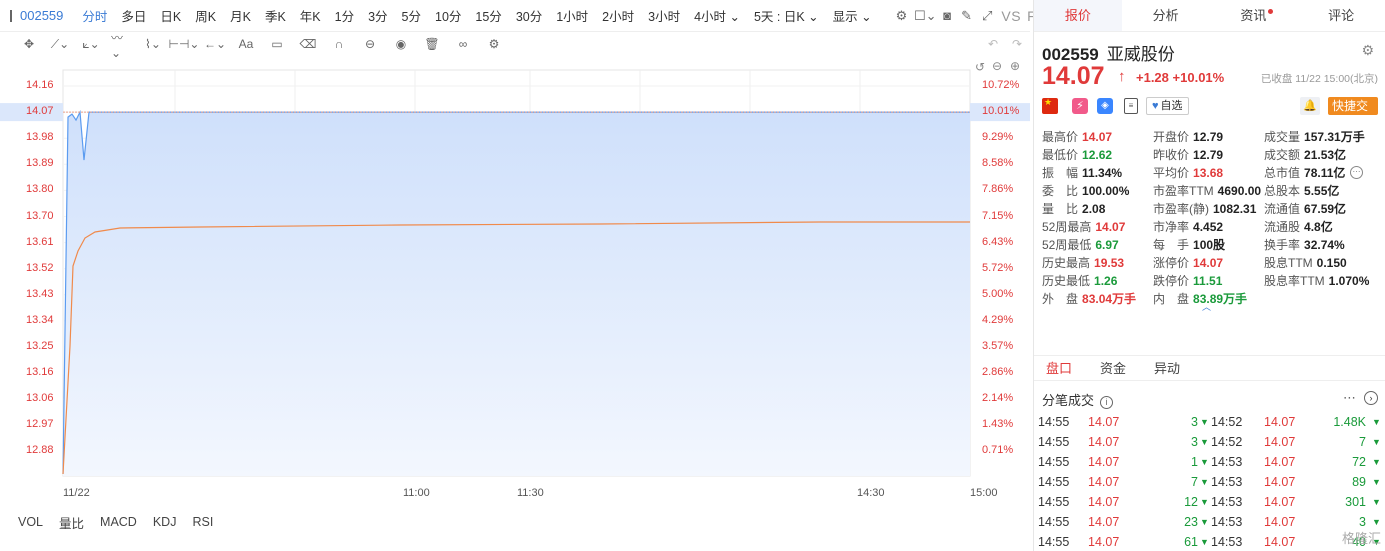  What do you see at coordinates (1015, 66) in the screenshot?
I see `zoom-in-icon: ⊕` at bounding box center [1015, 66].